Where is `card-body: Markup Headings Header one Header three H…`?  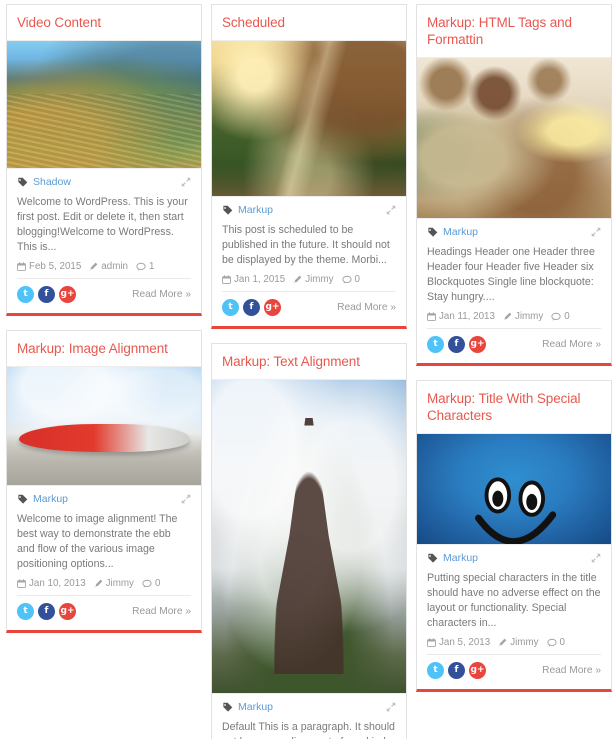
card-body: Markup Headings Header one Header three H… is located at coordinates (514, 291).